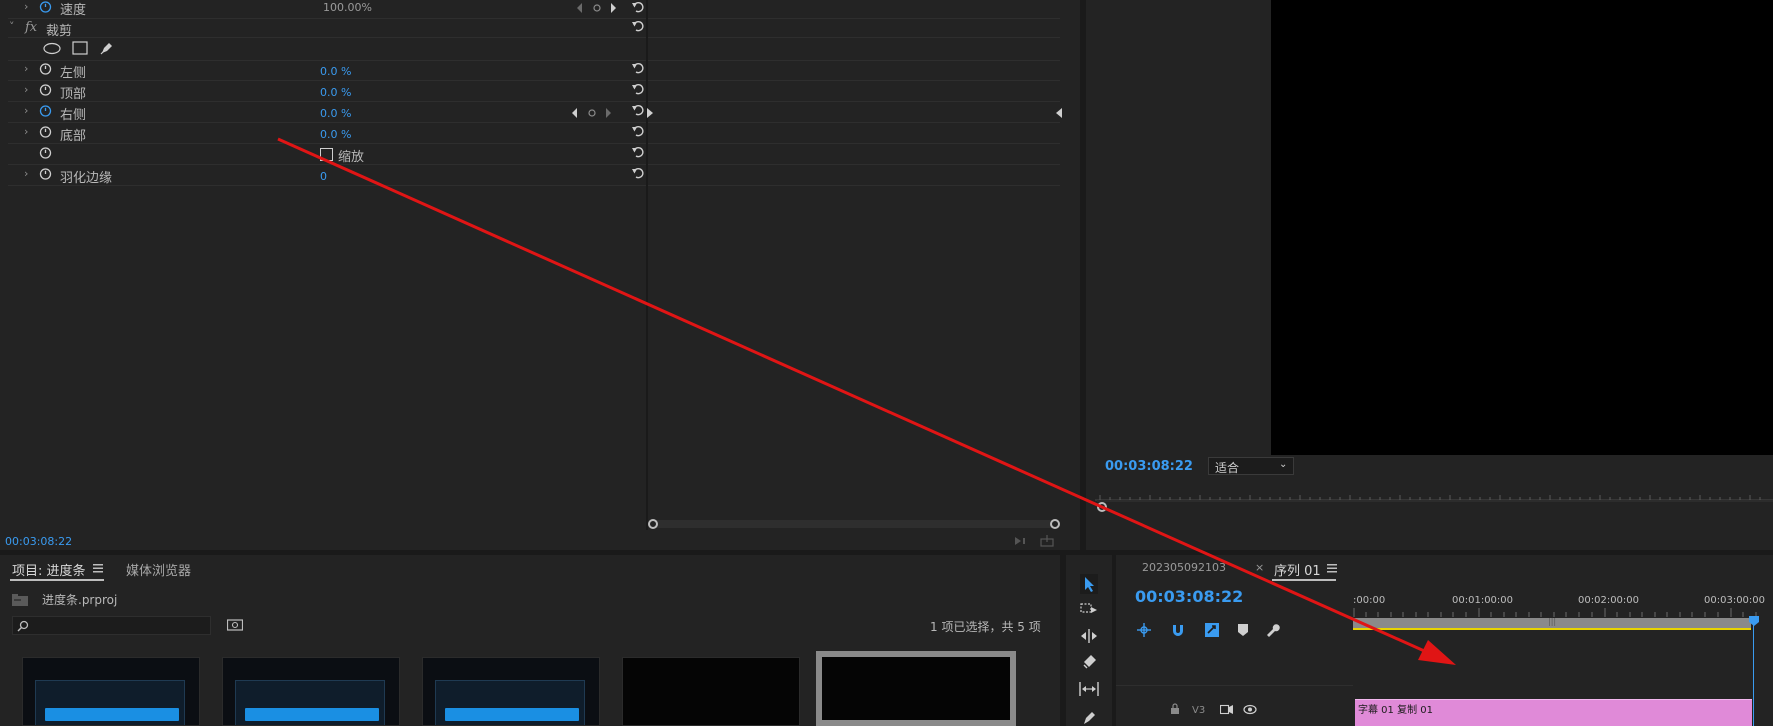 The height and width of the screenshot is (726, 1773). I want to click on crop-top-label: 顶部, so click(73, 94).